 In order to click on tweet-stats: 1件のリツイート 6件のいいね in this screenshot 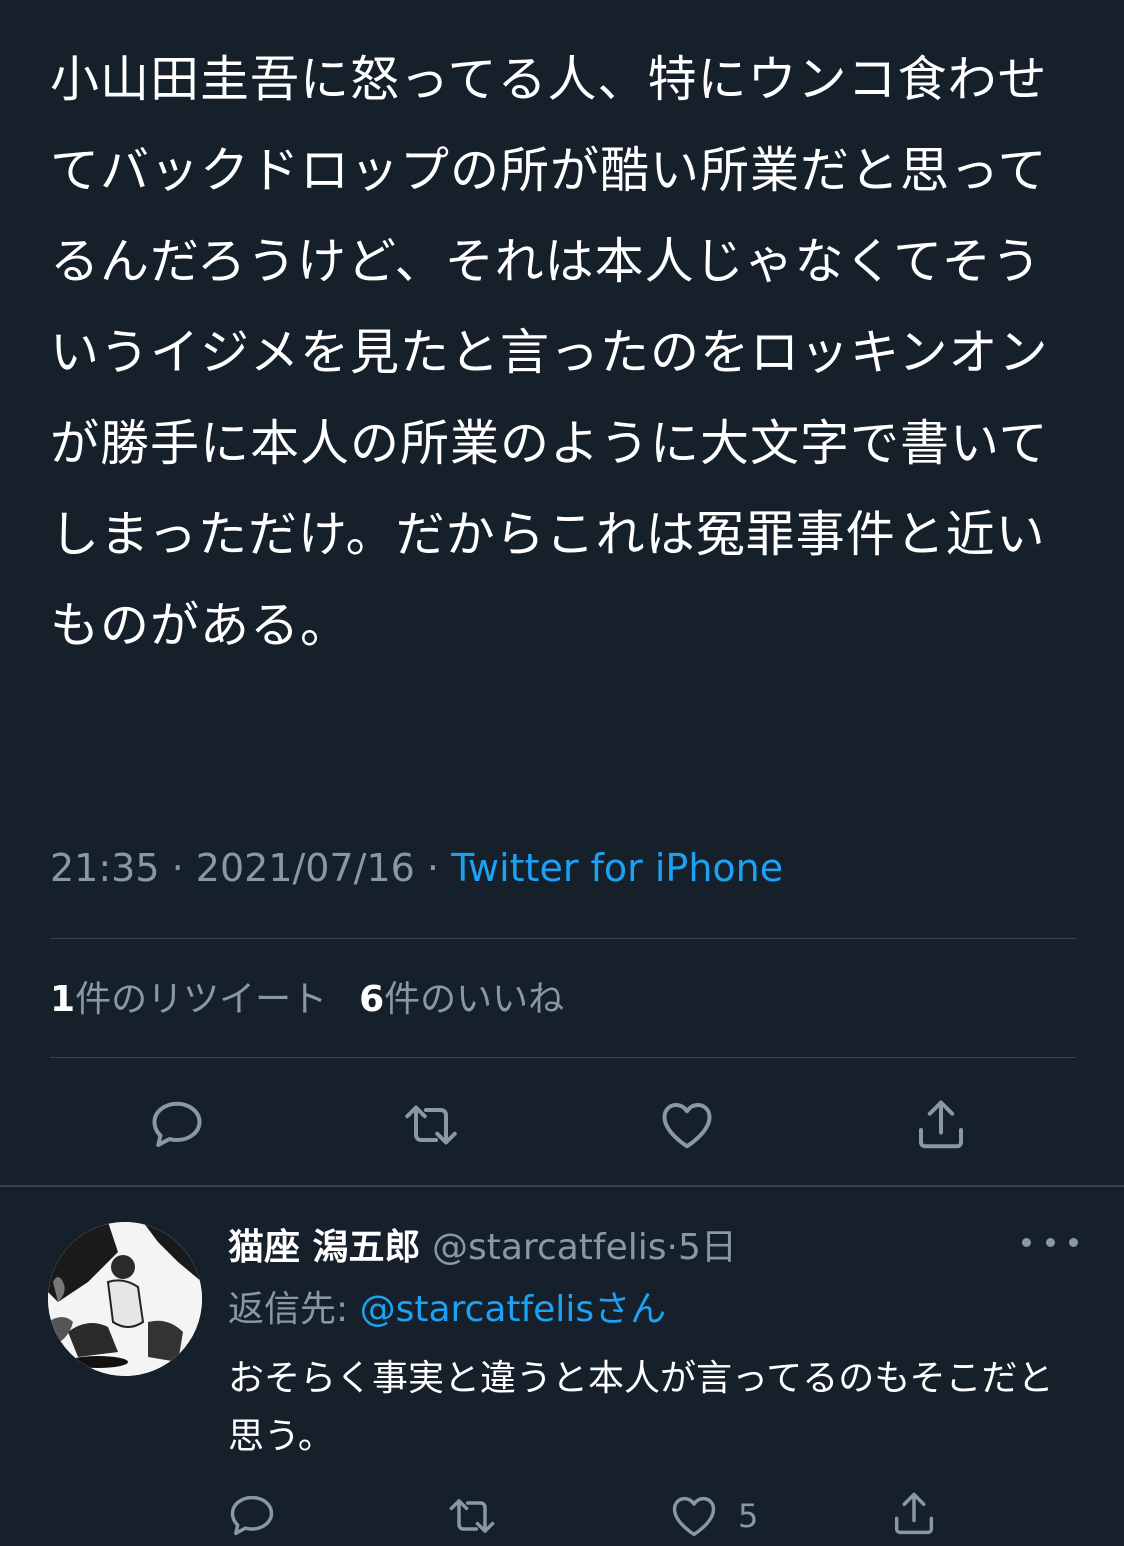, I will do `click(307, 996)`.